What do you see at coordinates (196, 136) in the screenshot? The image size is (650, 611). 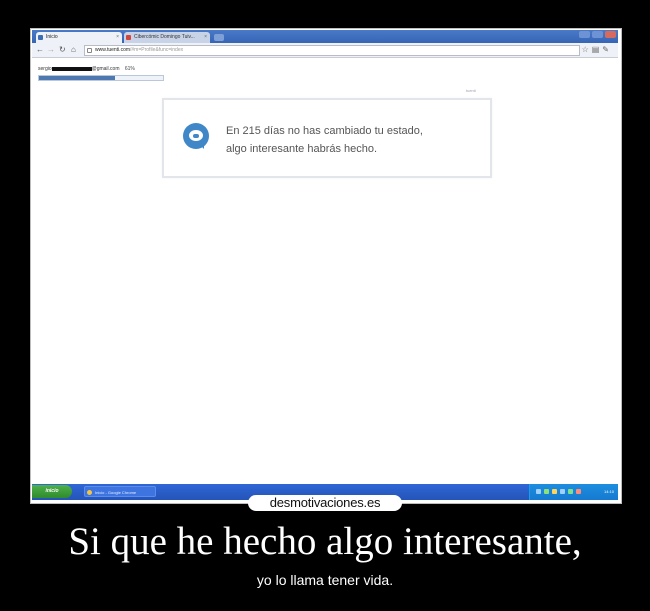 I see `speech-bubble-icon` at bounding box center [196, 136].